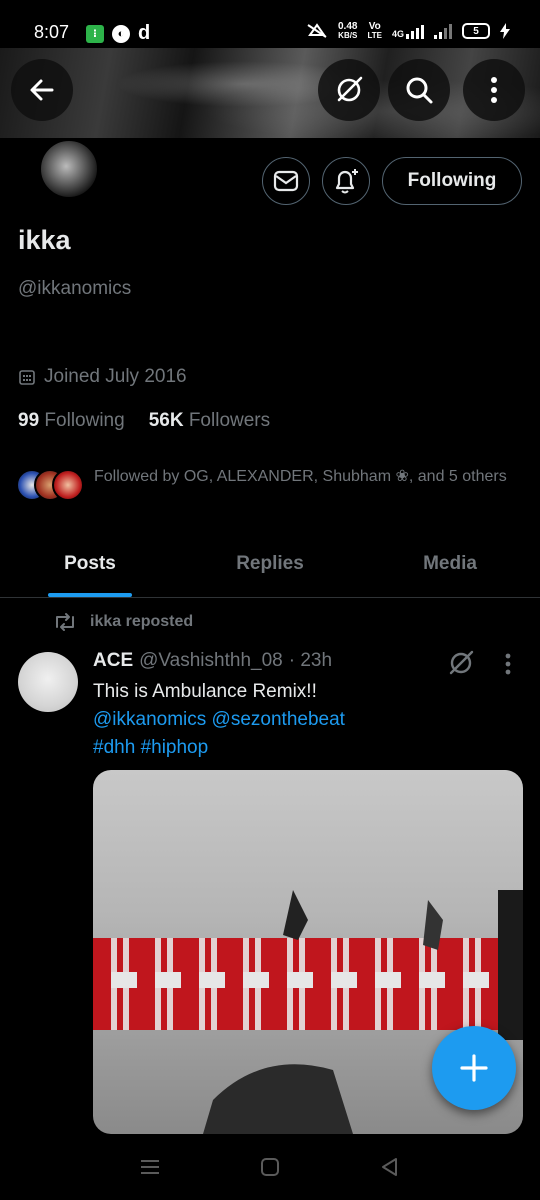 This screenshot has width=540, height=1200. What do you see at coordinates (348, 31) in the screenshot?
I see `network-speed: 0.48 KB/S` at bounding box center [348, 31].